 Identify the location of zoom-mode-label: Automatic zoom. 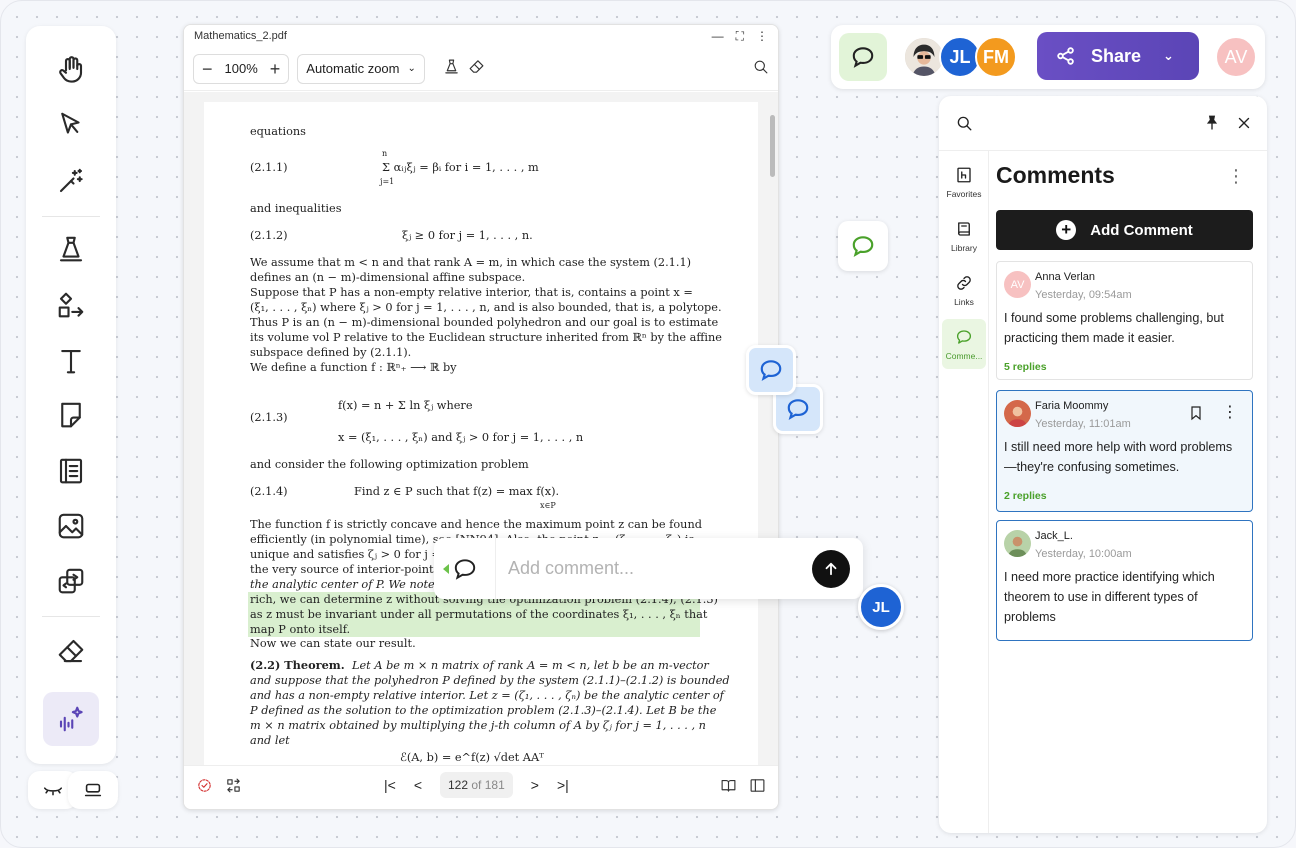
(353, 68).